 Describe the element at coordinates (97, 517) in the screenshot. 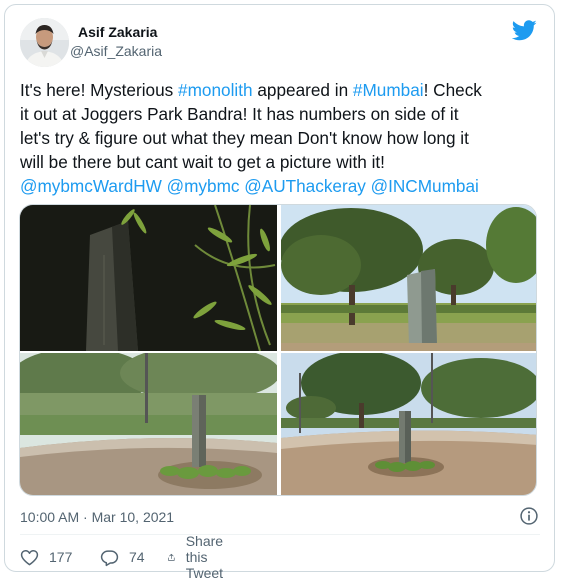

I see `tweet-timestamp: 10:00 AM · Mar 10, 2021` at that location.